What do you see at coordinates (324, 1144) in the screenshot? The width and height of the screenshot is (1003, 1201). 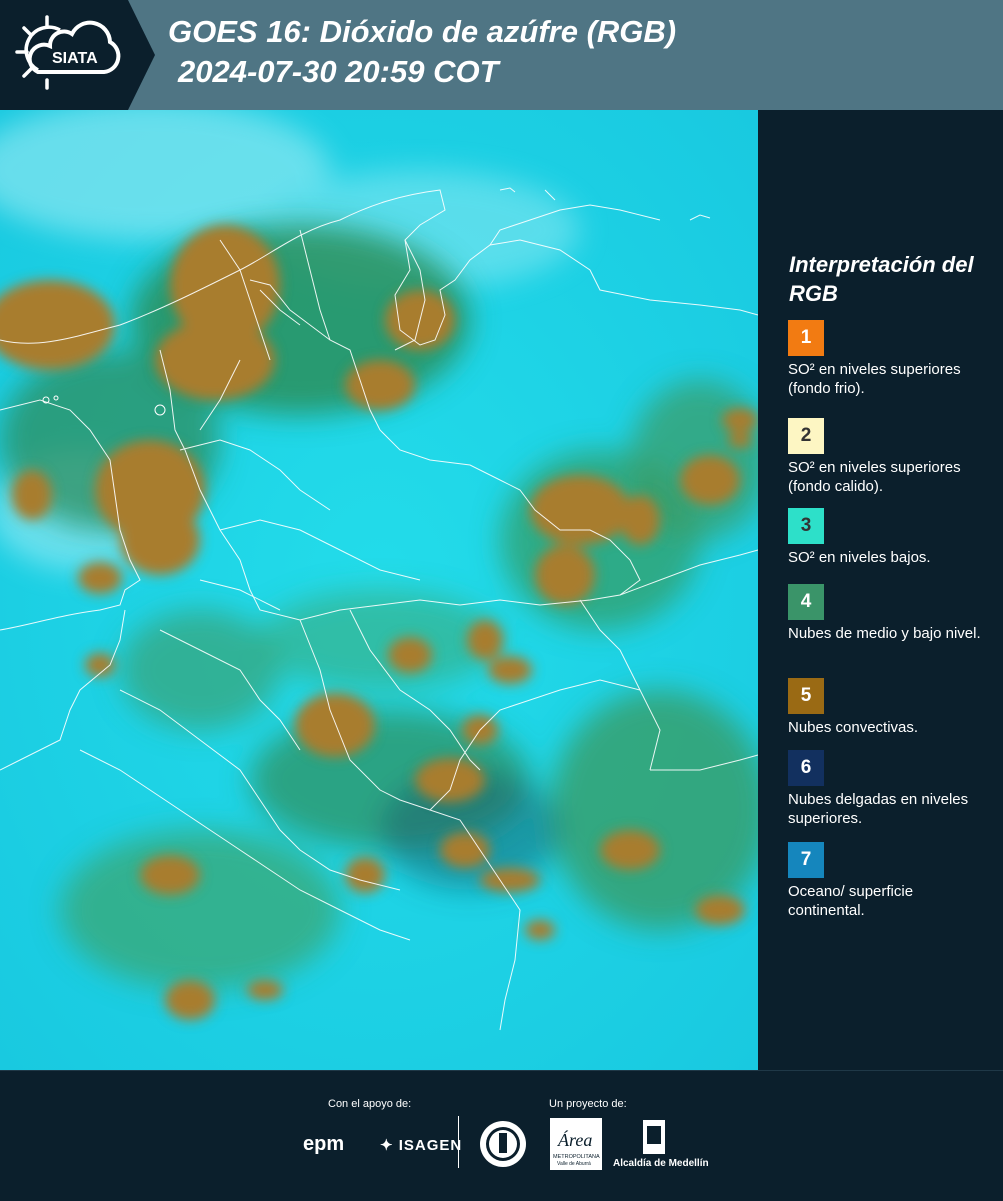 I see `epm-logo: epm` at bounding box center [324, 1144].